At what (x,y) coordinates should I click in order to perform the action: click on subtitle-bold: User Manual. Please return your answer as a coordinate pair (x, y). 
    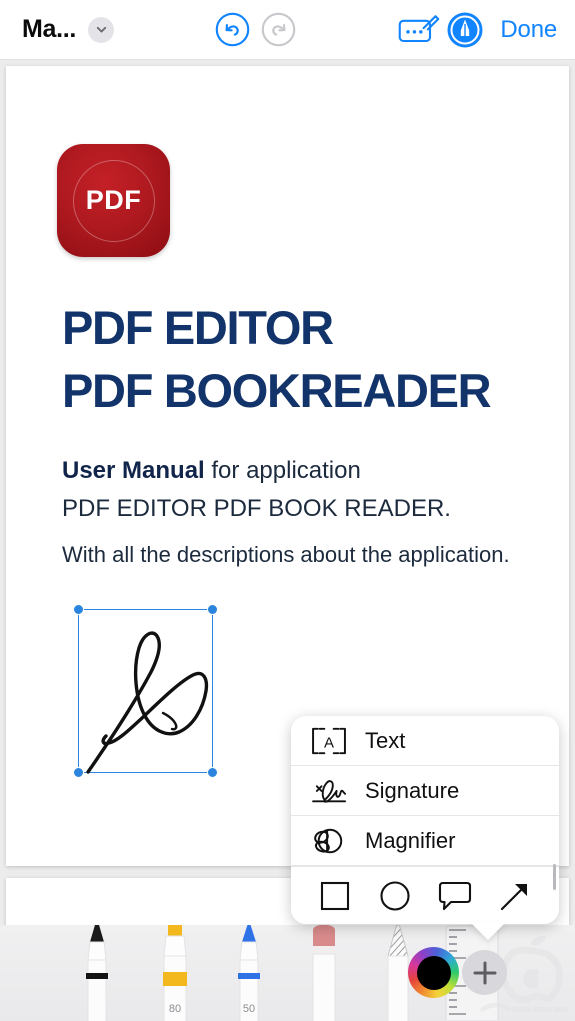
    Looking at the image, I should click on (133, 470).